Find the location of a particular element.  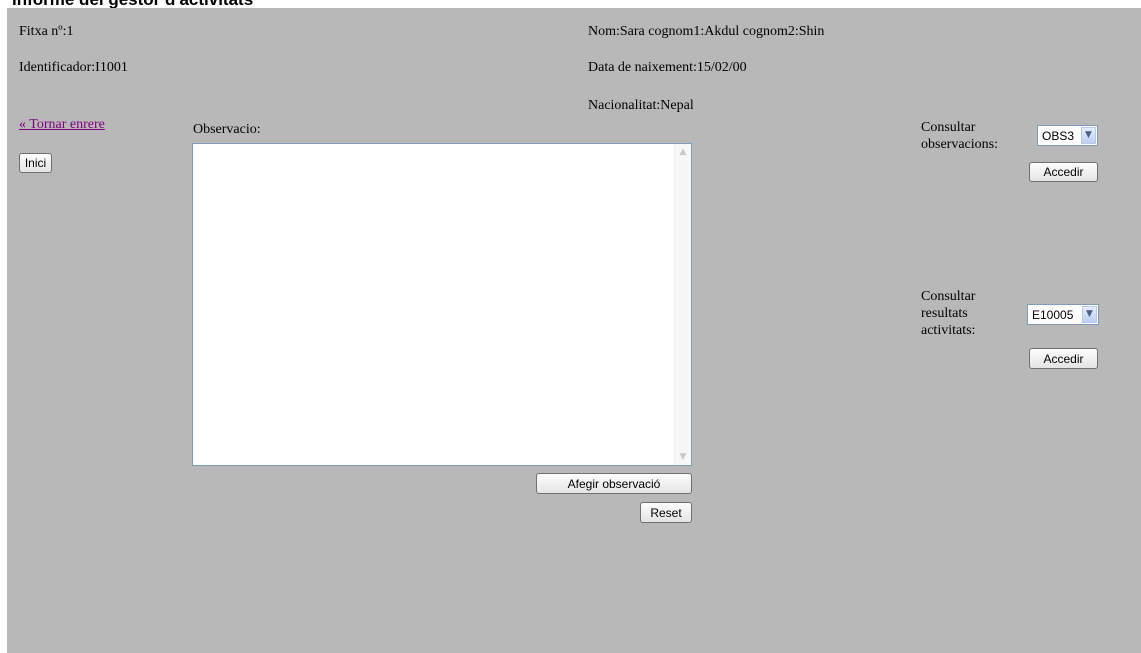

results-select: E10005 ▼ is located at coordinates (1063, 314).